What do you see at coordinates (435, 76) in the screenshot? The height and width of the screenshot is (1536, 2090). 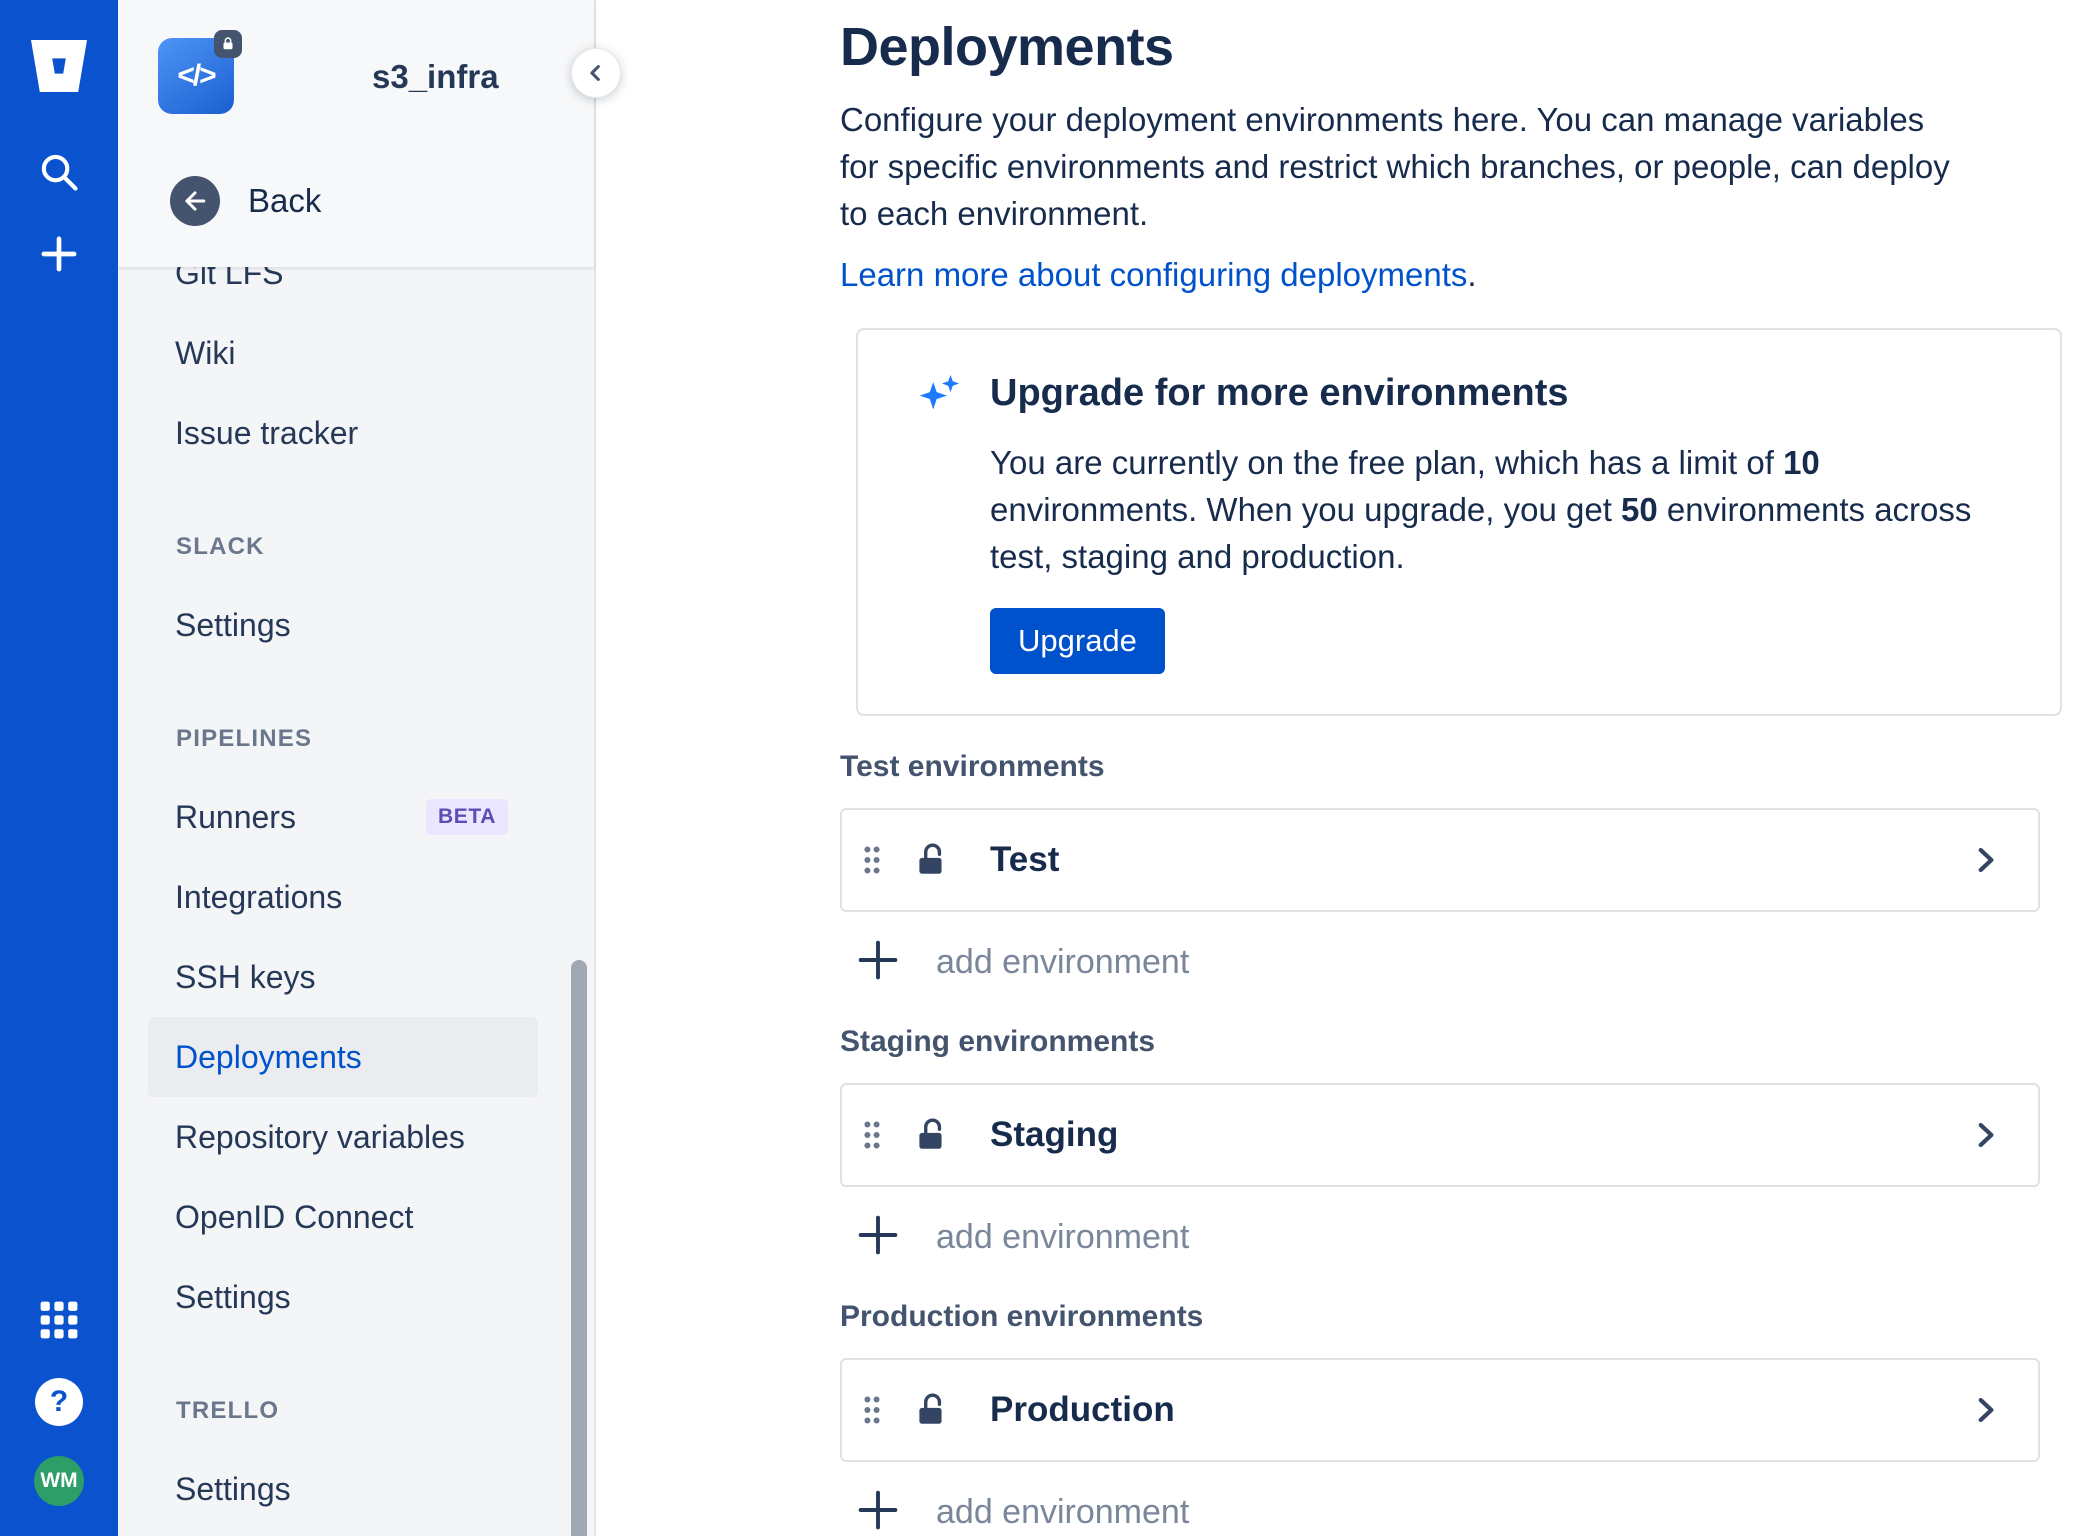 I see `repo-name: s3_infra` at bounding box center [435, 76].